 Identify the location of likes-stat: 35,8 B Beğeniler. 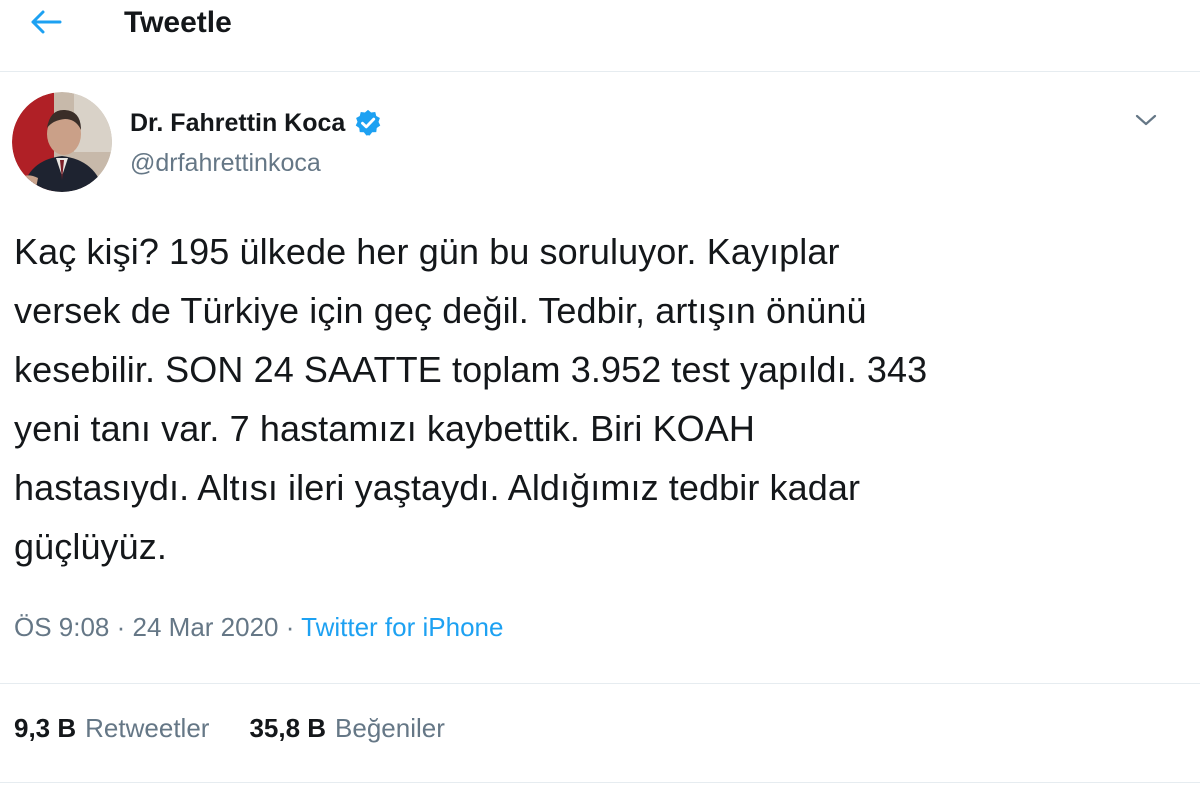
(346, 728).